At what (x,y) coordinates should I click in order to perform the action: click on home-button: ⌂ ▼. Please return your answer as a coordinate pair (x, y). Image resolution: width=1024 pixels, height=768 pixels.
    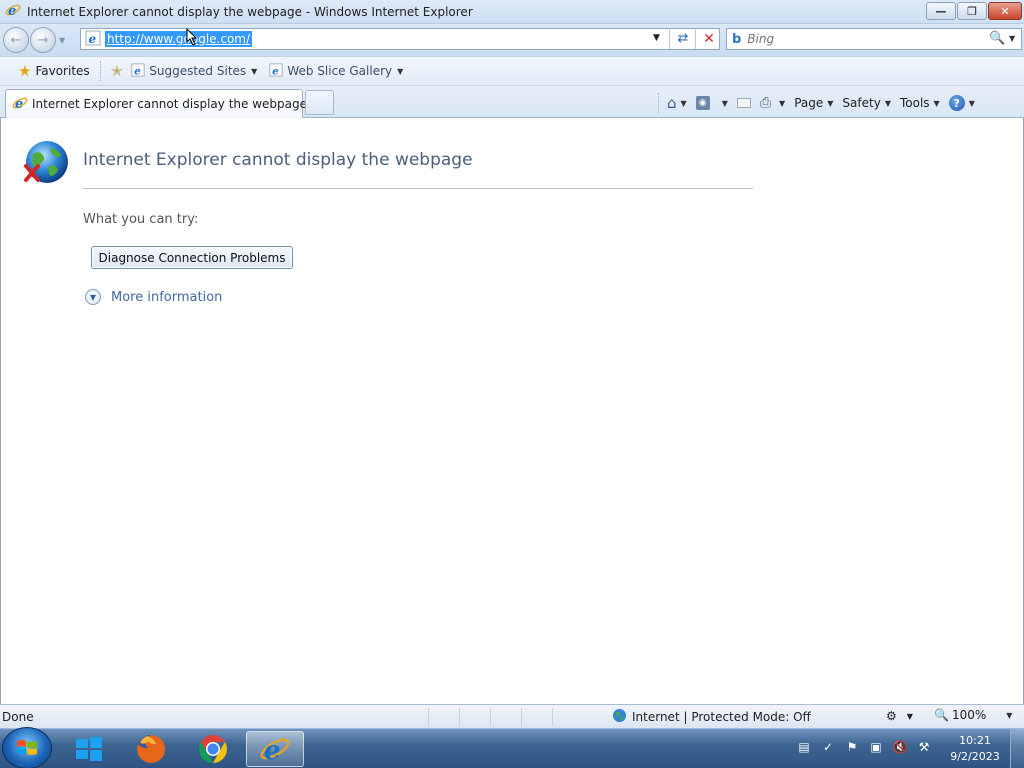
    Looking at the image, I should click on (677, 103).